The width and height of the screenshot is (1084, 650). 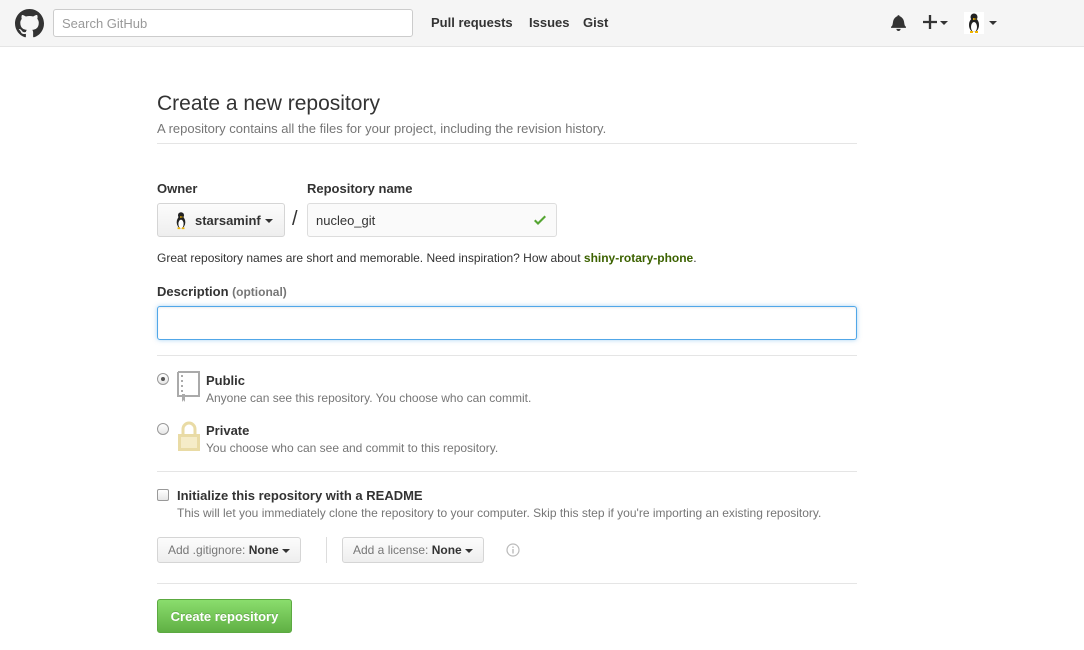 I want to click on github-logo-icon, so click(x=29, y=23).